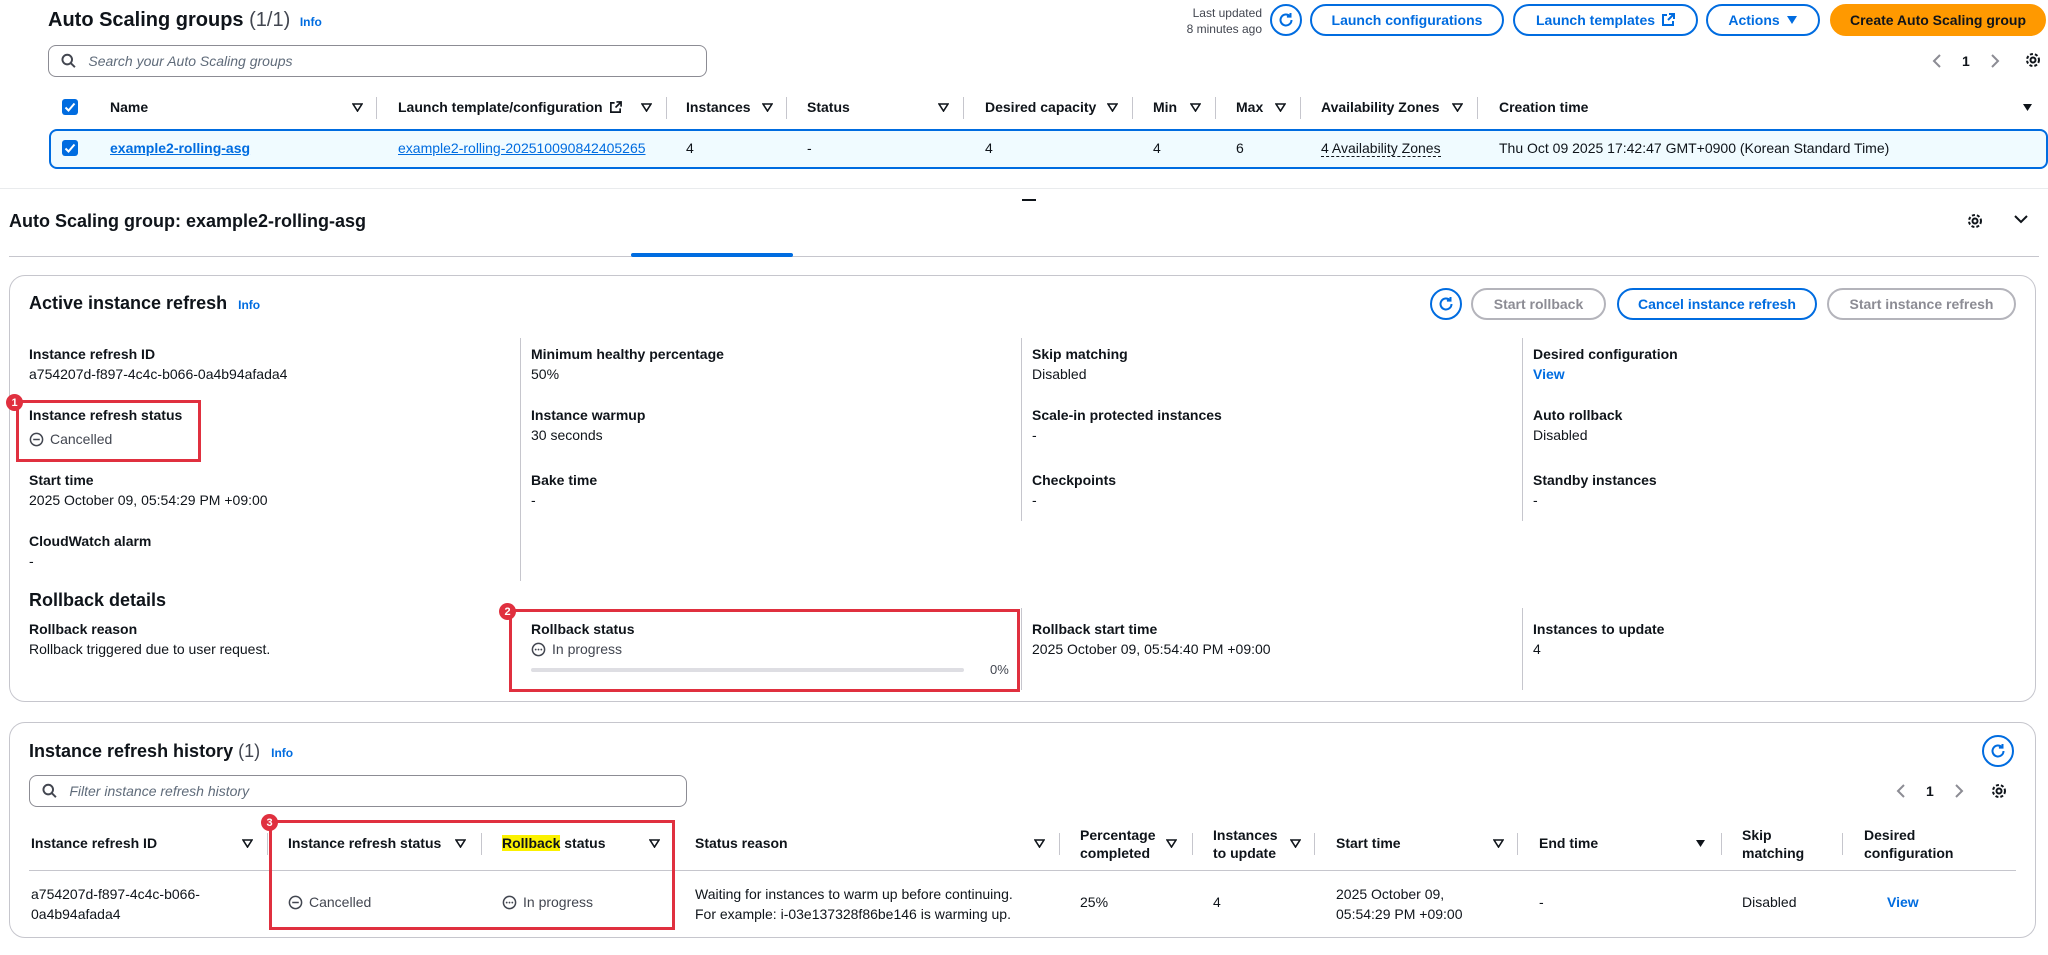 This screenshot has width=2048, height=955. What do you see at coordinates (1249, 107) in the screenshot?
I see `col-max: Max` at bounding box center [1249, 107].